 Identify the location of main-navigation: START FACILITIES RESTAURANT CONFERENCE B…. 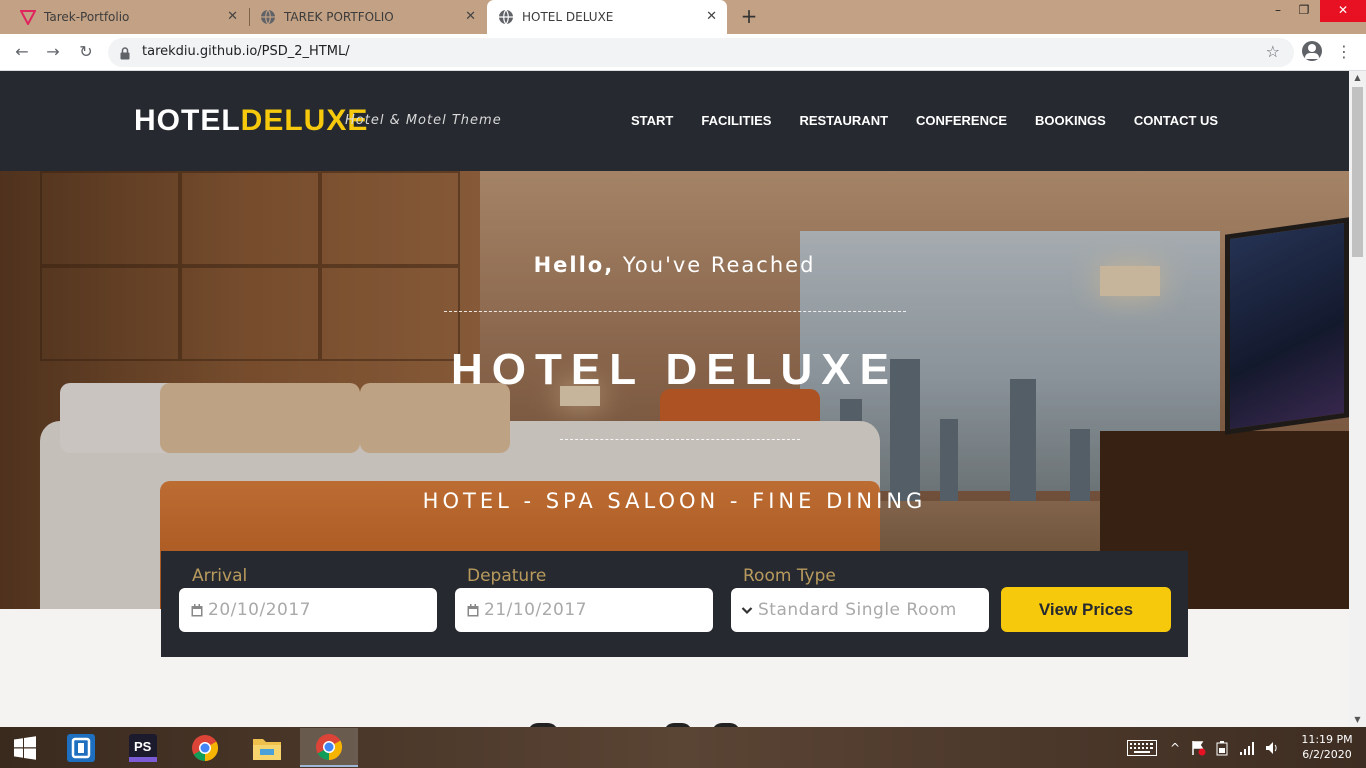
(938, 120).